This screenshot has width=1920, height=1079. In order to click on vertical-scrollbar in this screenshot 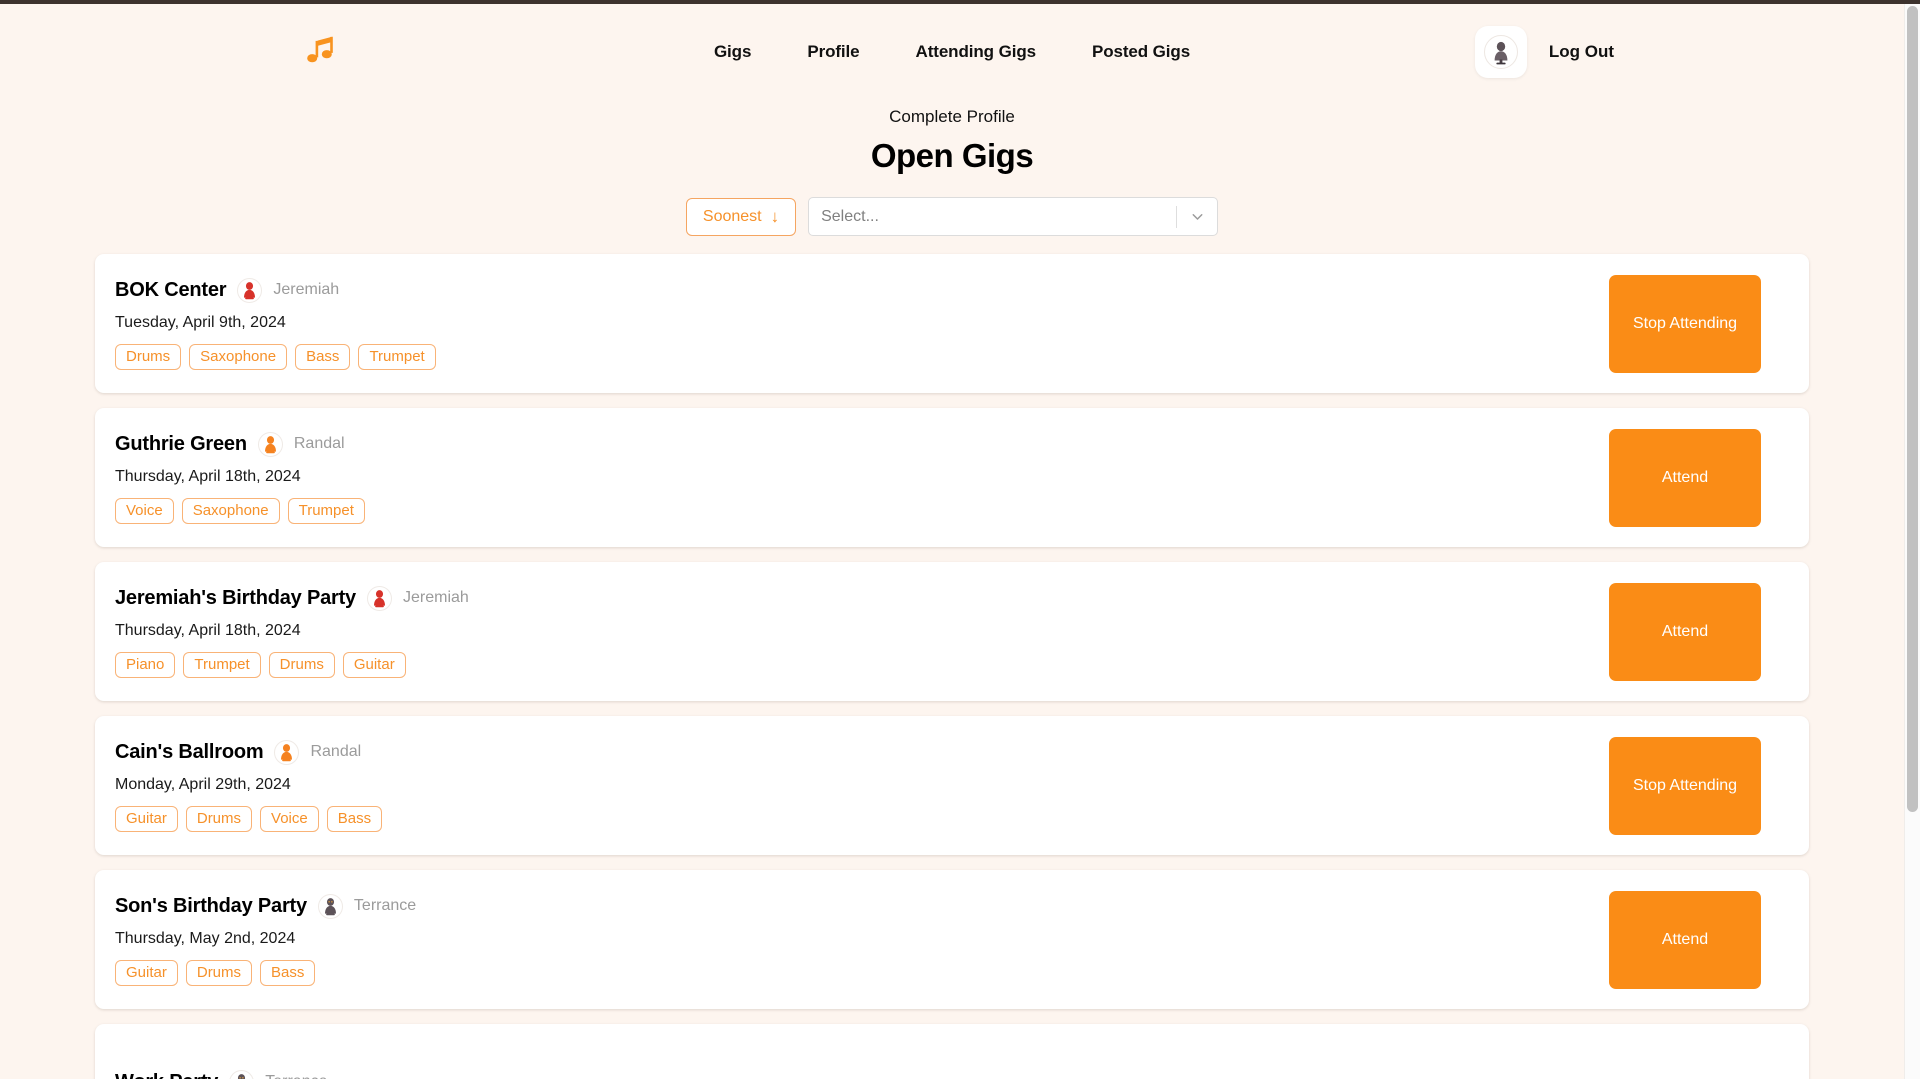, I will do `click(1912, 541)`.